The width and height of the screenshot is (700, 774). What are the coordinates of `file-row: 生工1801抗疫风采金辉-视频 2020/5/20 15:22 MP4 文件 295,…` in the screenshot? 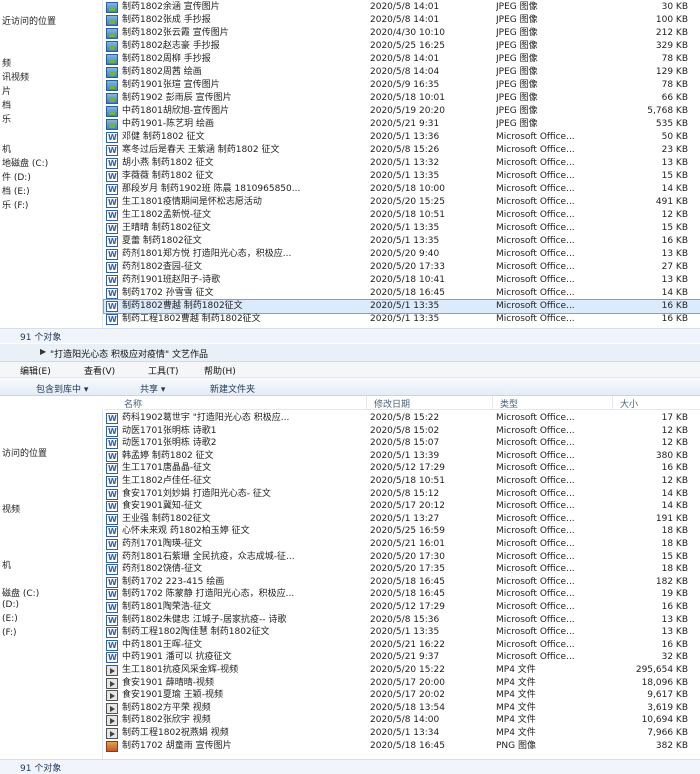 It's located at (402, 670).